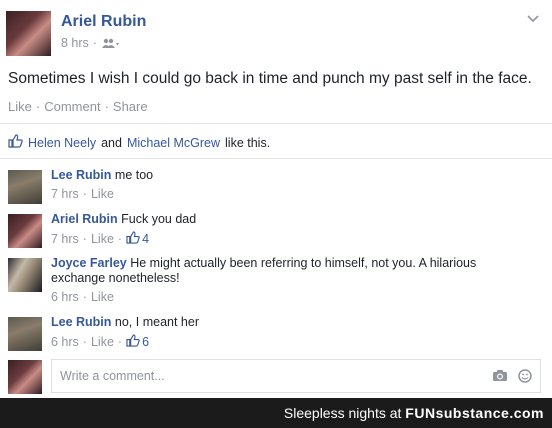 The height and width of the screenshot is (428, 552). I want to click on comment-like-count: 4, so click(137, 239).